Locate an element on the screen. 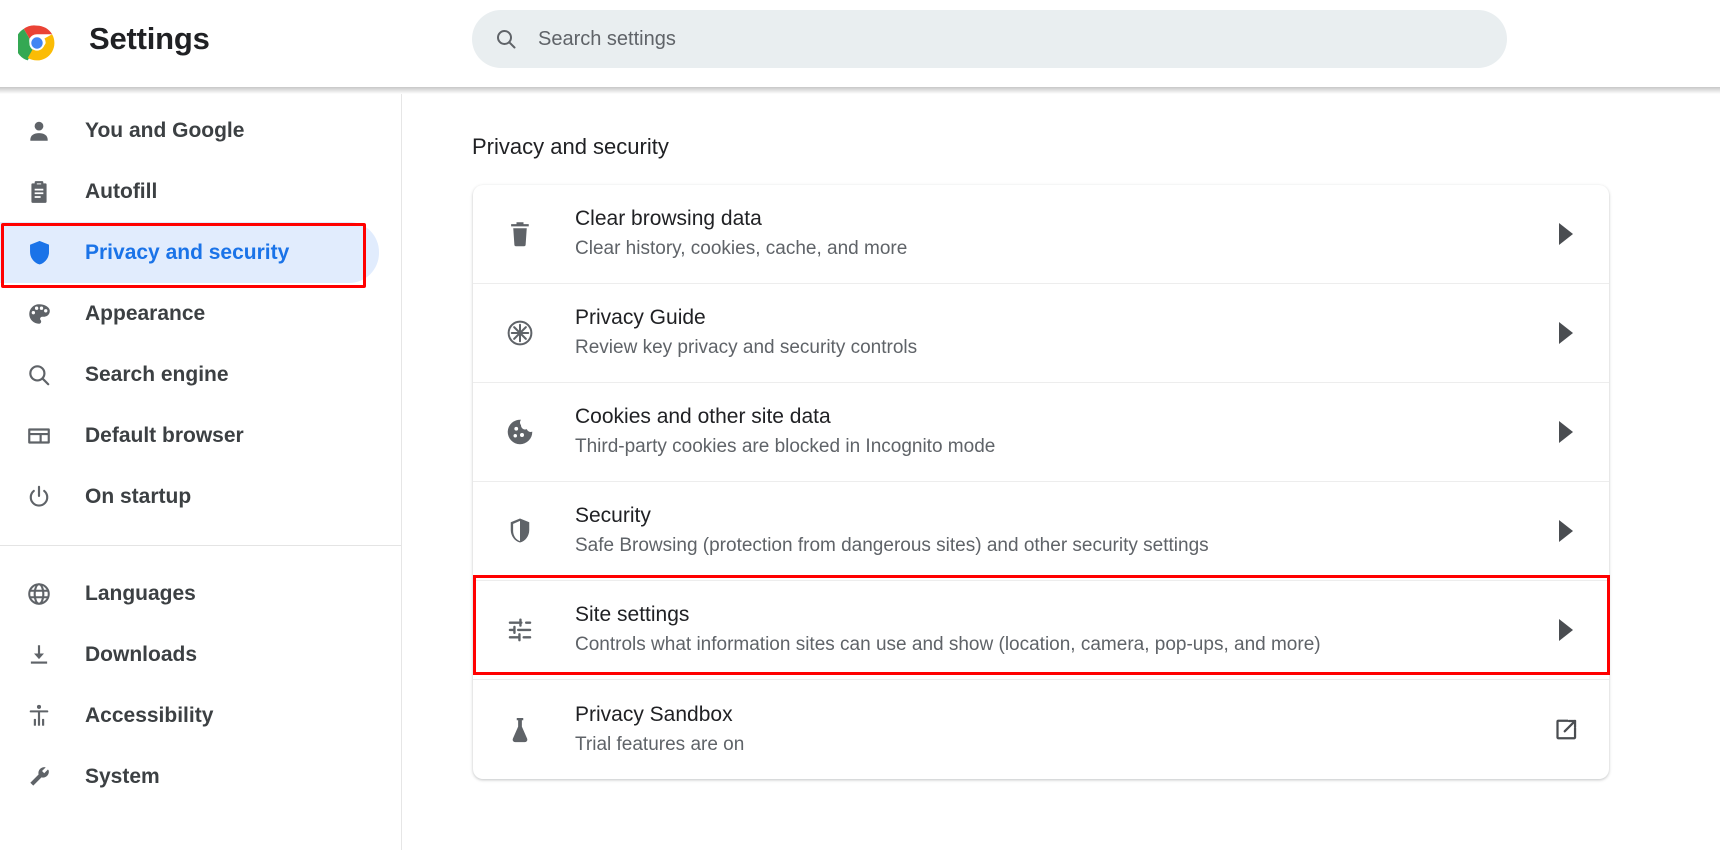 This screenshot has height=850, width=1720. sidebar-item-accessibility: Accessibility is located at coordinates (189, 715).